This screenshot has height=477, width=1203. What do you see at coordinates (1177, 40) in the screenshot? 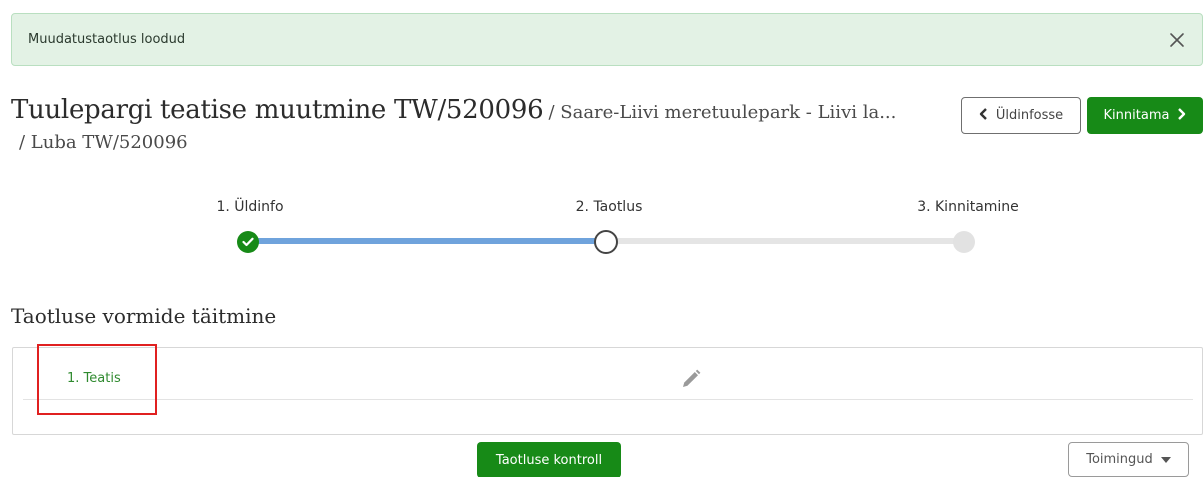
I see `close-icon` at bounding box center [1177, 40].